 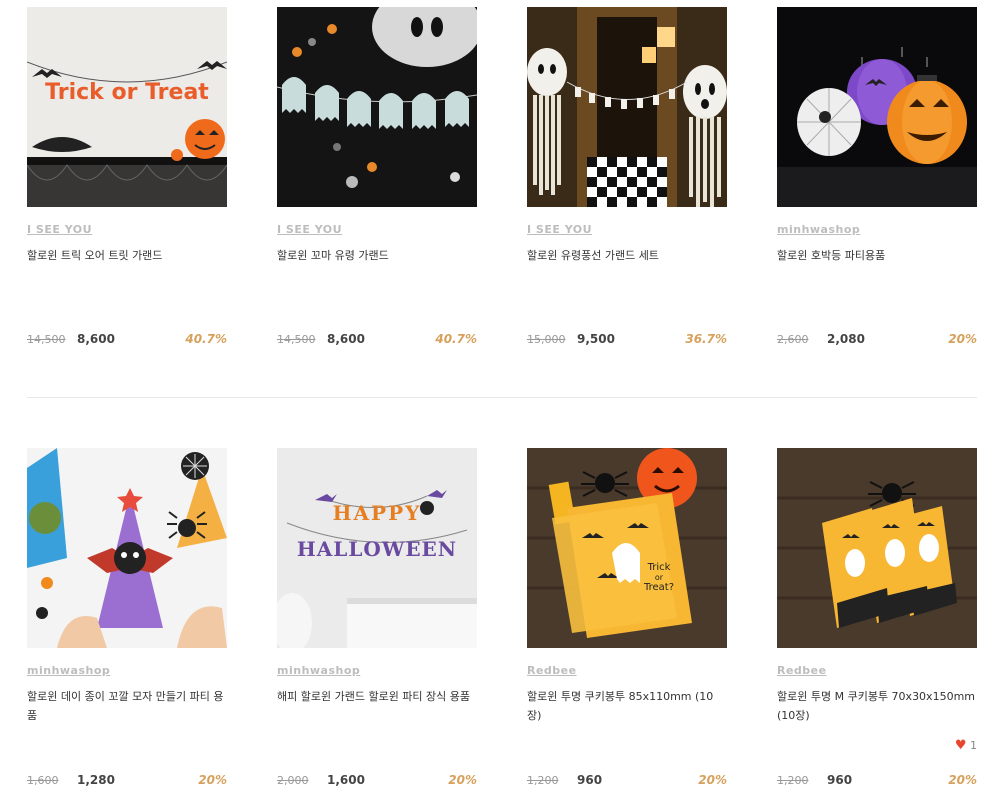 What do you see at coordinates (793, 339) in the screenshot?
I see `original-price: 2,600` at bounding box center [793, 339].